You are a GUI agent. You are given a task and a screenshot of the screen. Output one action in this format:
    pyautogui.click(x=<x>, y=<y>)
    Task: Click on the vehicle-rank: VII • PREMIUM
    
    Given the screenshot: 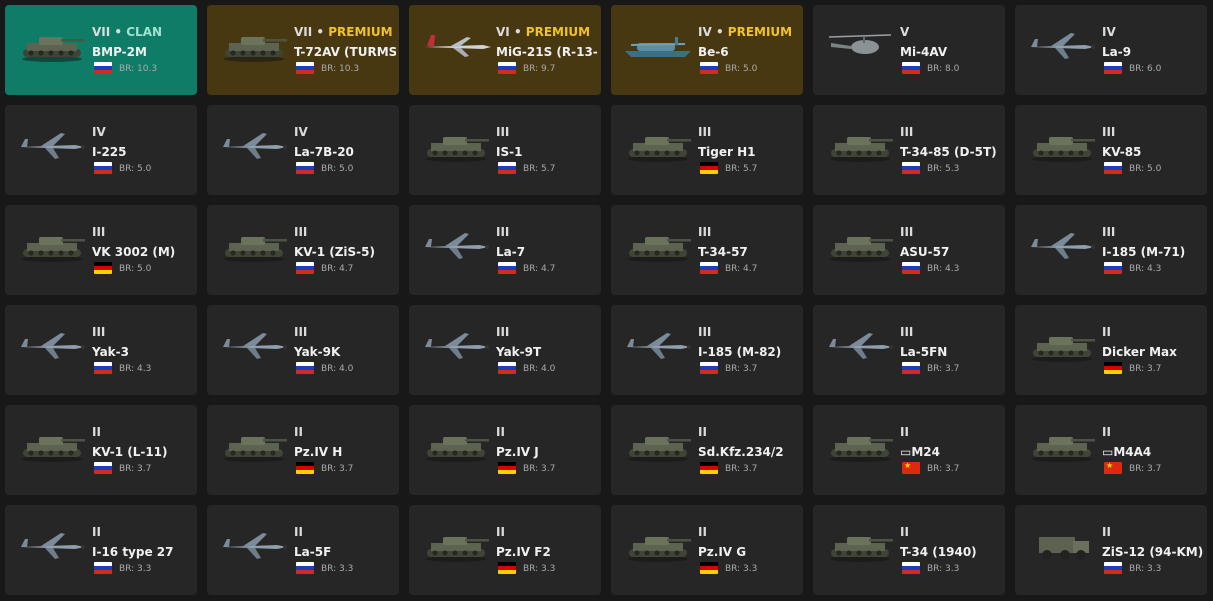 What is the action you would take?
    pyautogui.click(x=343, y=32)
    